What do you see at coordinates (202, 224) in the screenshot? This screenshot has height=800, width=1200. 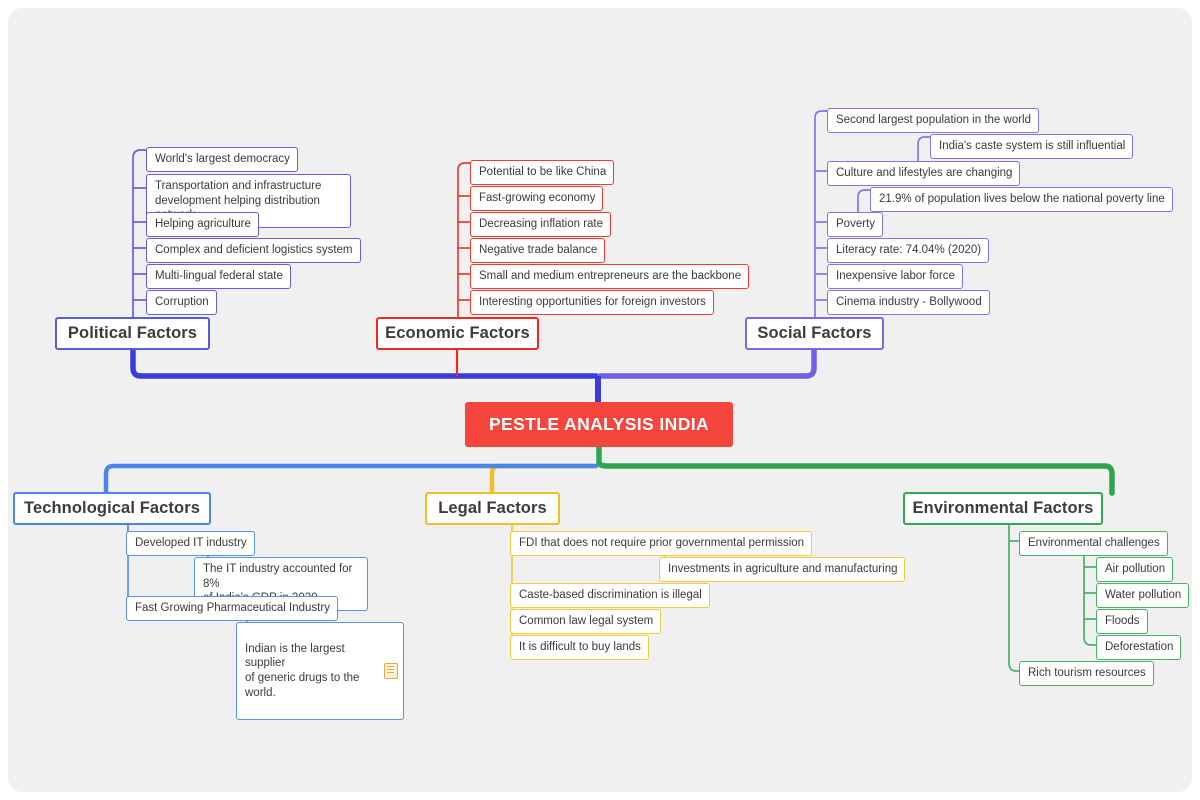 I see `node-political-3: Helping agriculture` at bounding box center [202, 224].